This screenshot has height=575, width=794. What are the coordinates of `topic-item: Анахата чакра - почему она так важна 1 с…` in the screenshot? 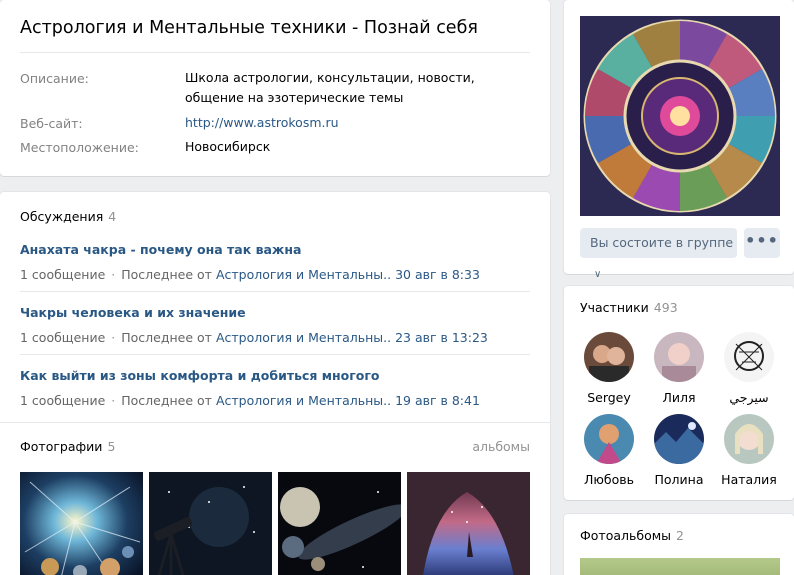 It's located at (275, 262).